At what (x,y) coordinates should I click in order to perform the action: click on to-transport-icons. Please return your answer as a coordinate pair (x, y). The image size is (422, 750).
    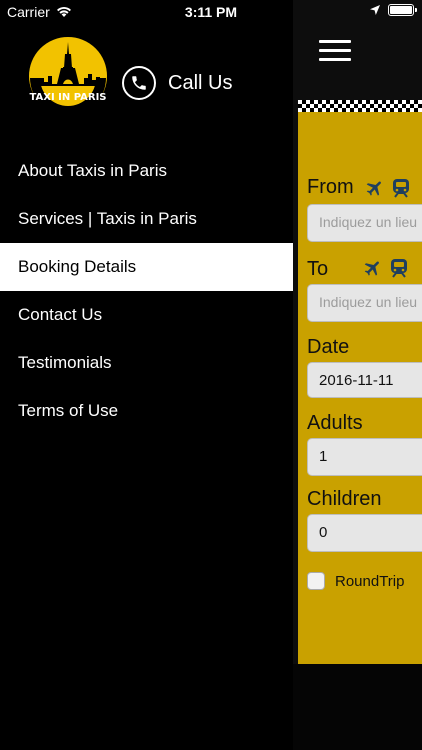
    Looking at the image, I should click on (385, 268).